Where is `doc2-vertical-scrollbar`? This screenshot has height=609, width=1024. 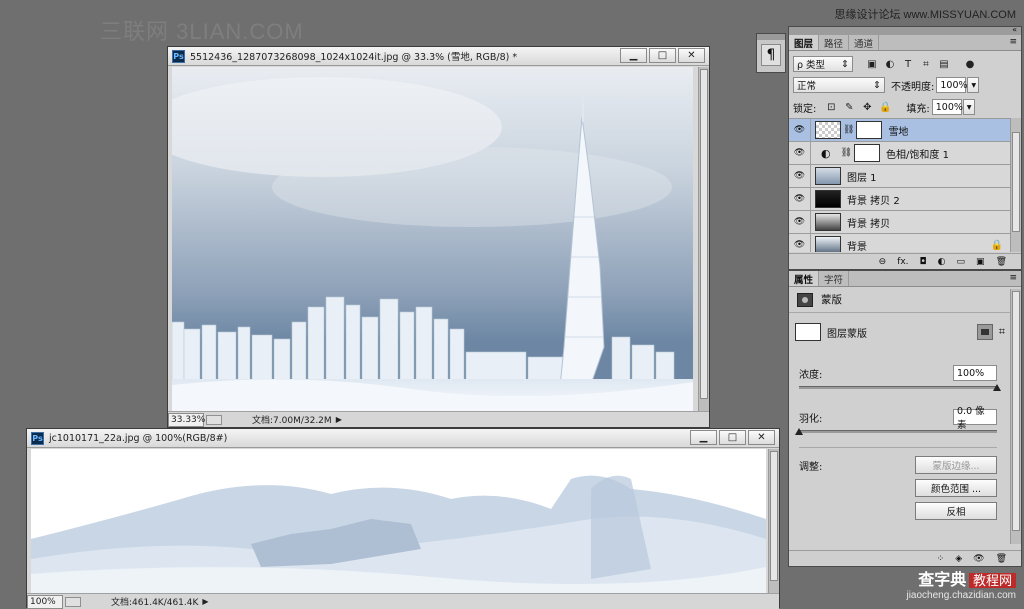 doc2-vertical-scrollbar is located at coordinates (773, 521).